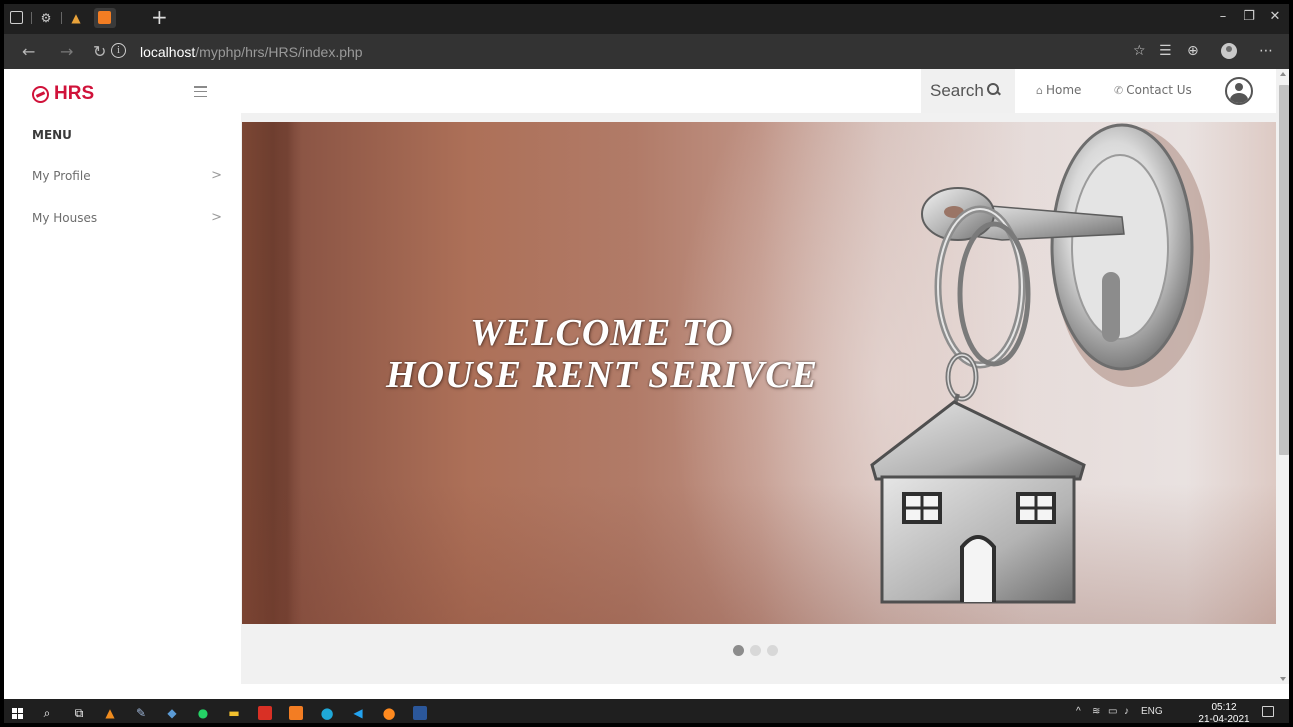  What do you see at coordinates (1039, 90) in the screenshot?
I see `home-icon: ⌂` at bounding box center [1039, 90].